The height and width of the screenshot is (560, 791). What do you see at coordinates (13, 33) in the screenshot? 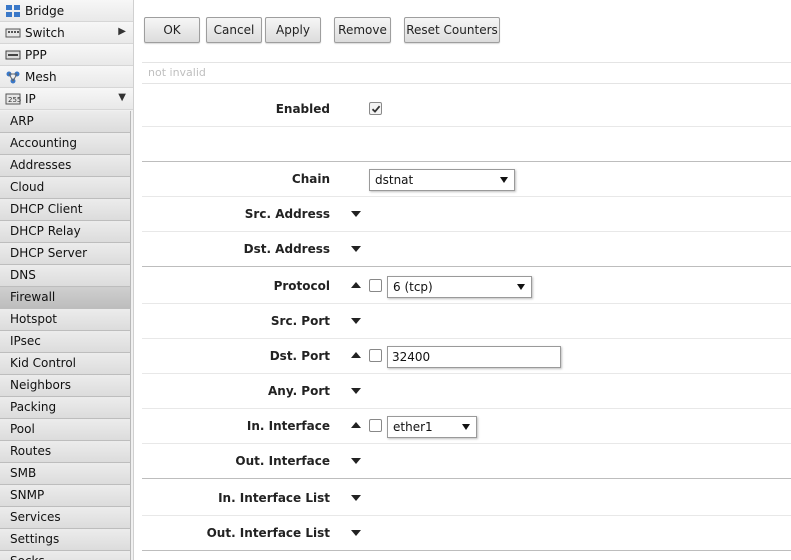
I see `switch-icon` at bounding box center [13, 33].